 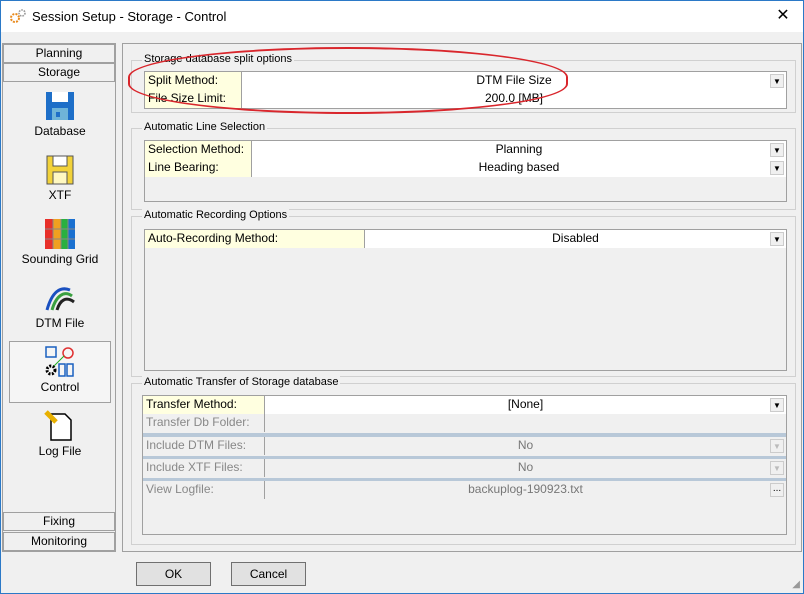 I want to click on sidebar-item-label: Sounding Grid, so click(x=60, y=259).